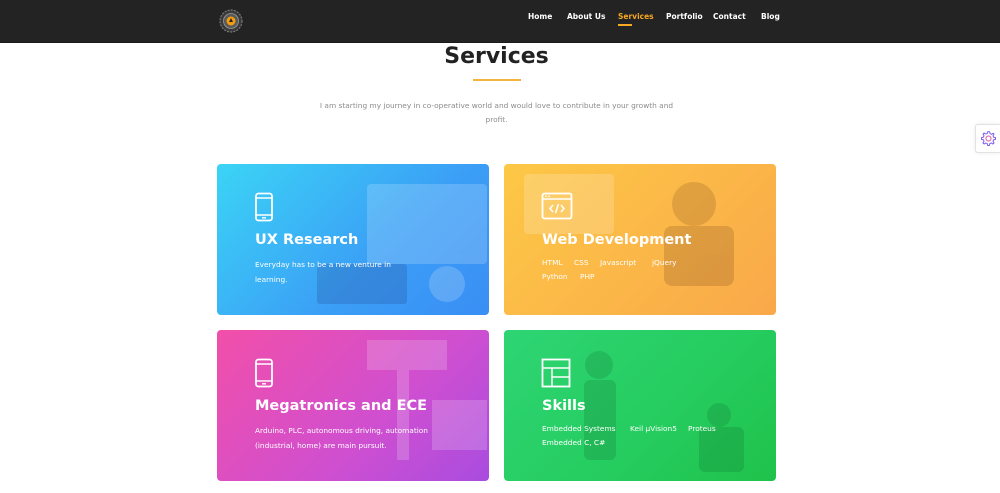 This screenshot has height=493, width=1000. What do you see at coordinates (617, 240) in the screenshot?
I see `card-title: Web Development` at bounding box center [617, 240].